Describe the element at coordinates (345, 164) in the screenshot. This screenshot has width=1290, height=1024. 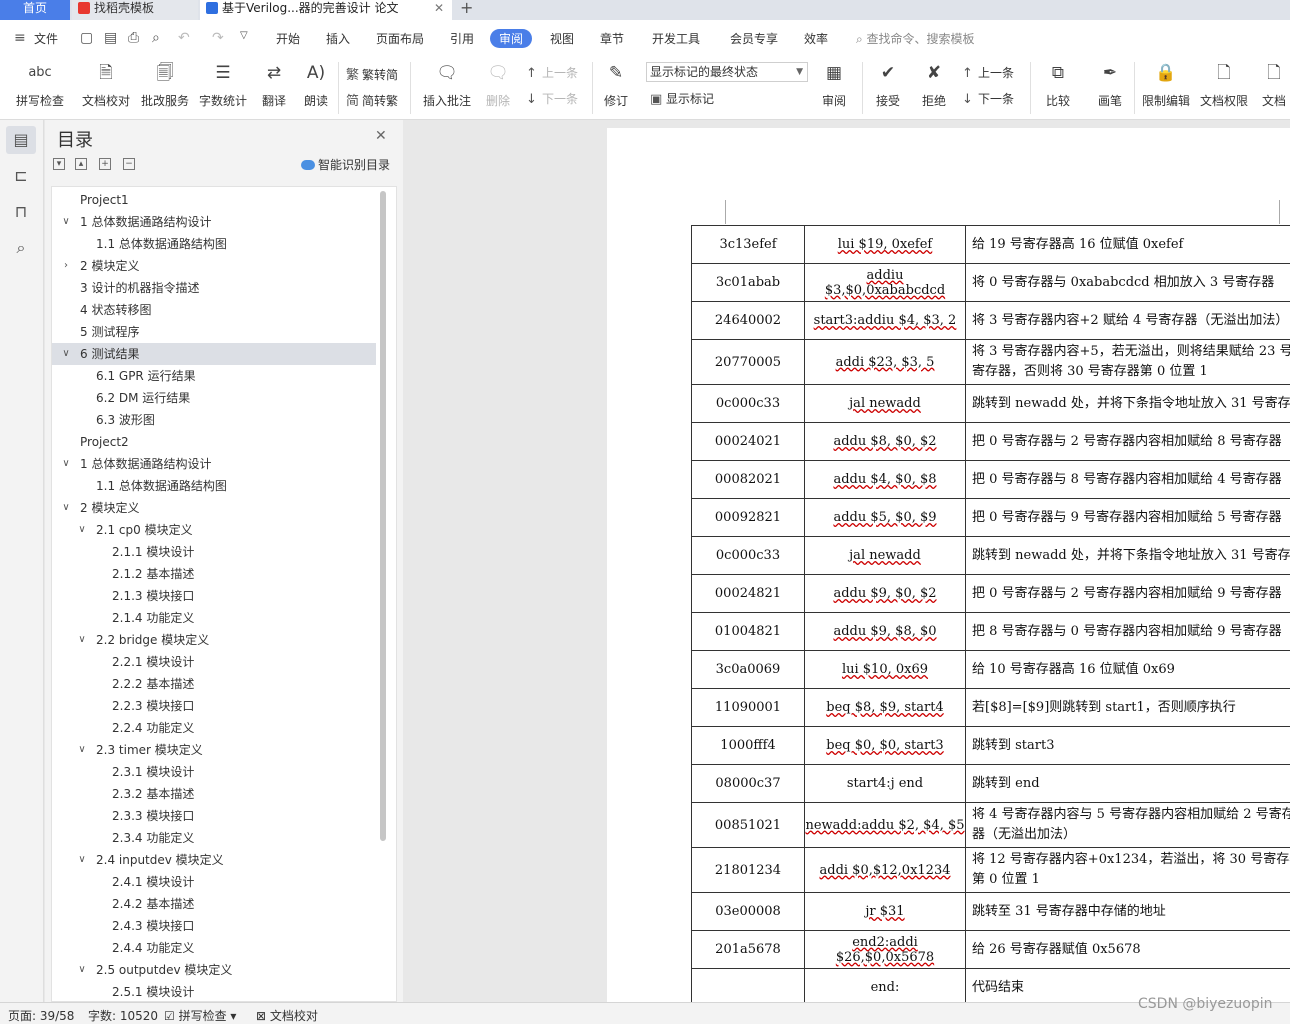
I see `smart-toc-button: 智能识别目录` at that location.